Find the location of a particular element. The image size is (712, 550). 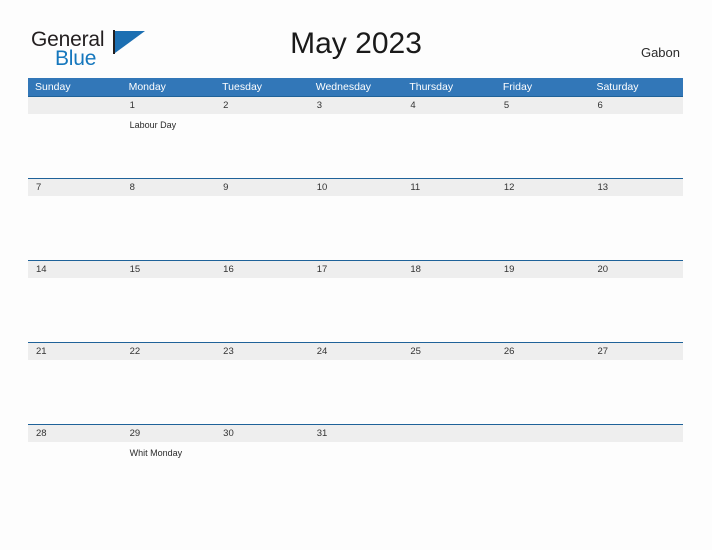

date-number: 28 is located at coordinates (75, 433).